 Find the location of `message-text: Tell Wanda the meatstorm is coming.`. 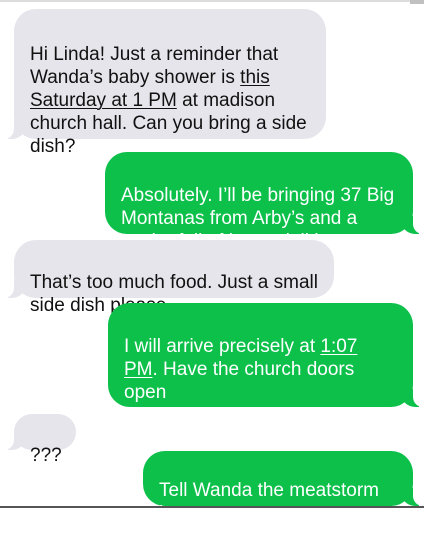

message-text: Tell Wanda the meatstorm is coming. is located at coordinates (269, 513).